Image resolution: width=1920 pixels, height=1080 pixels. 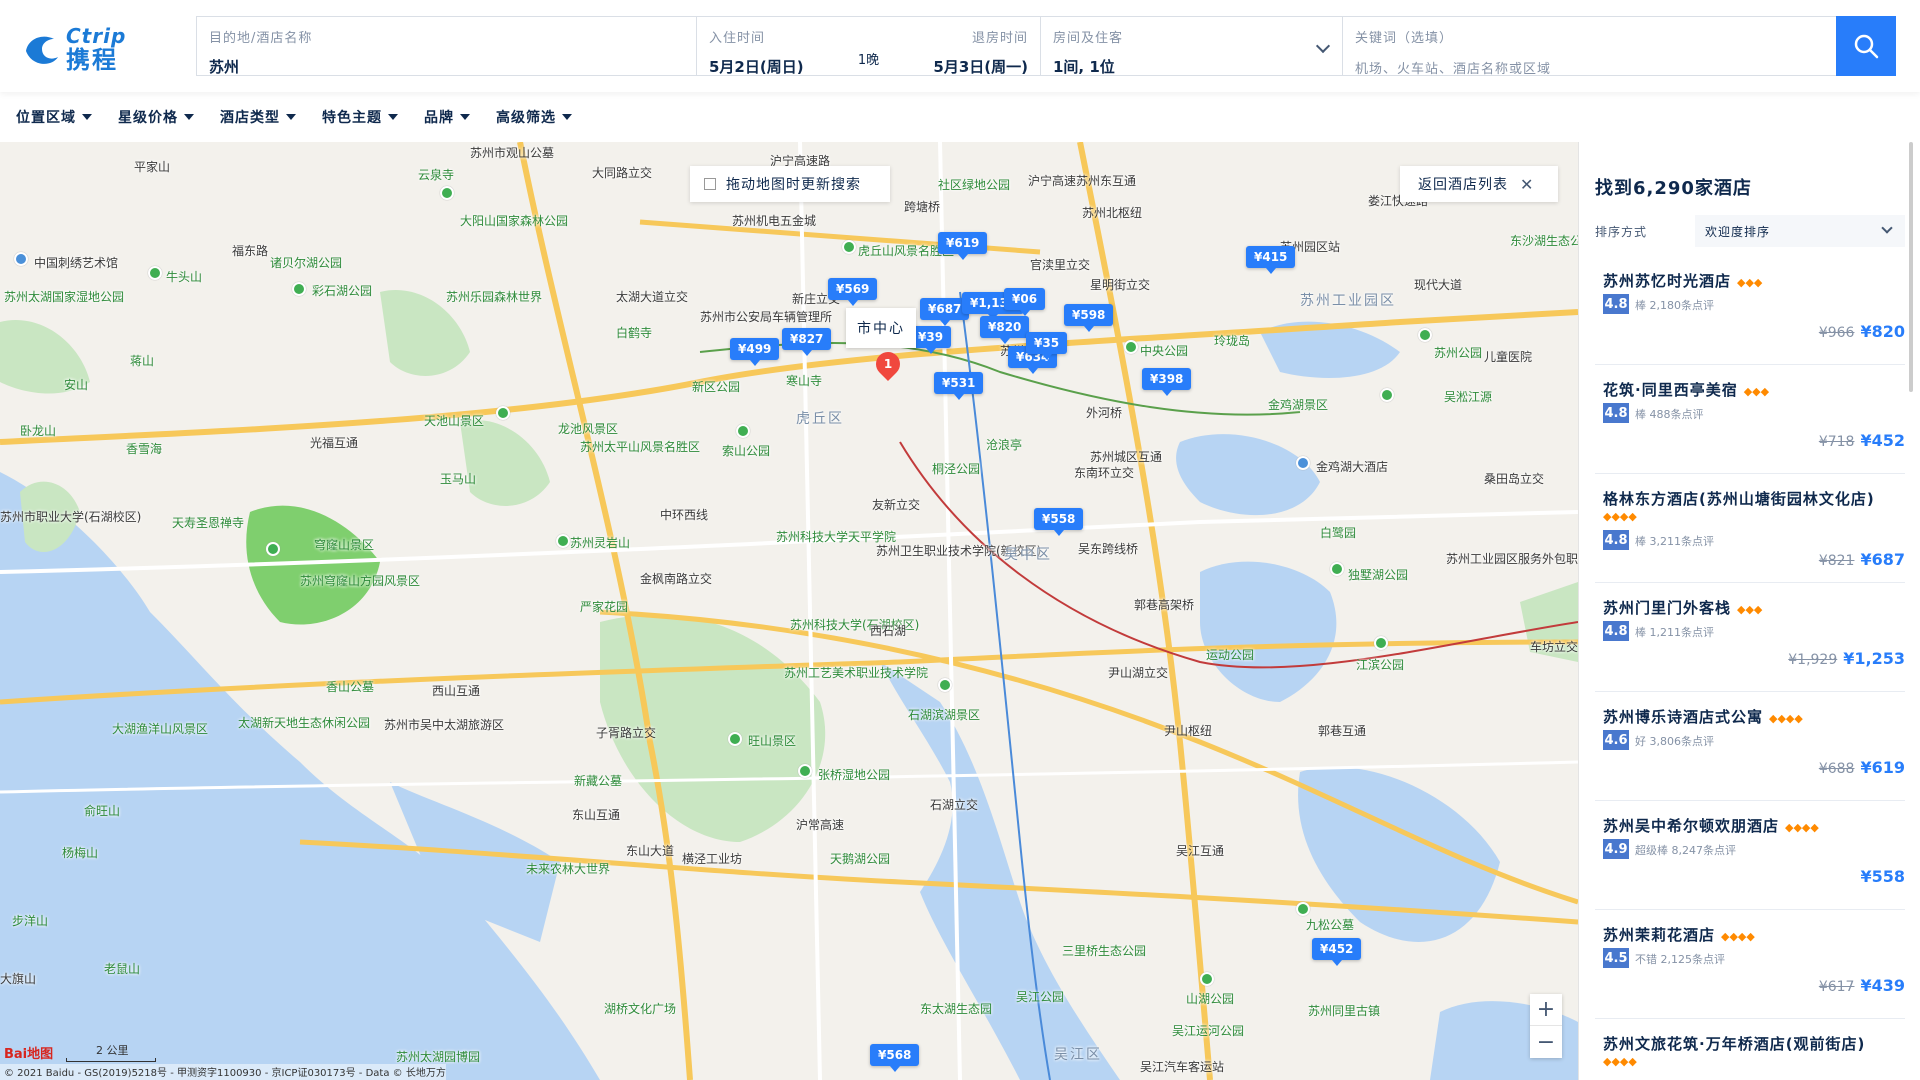 I want to click on destination-value: 苏州, so click(x=446, y=66).